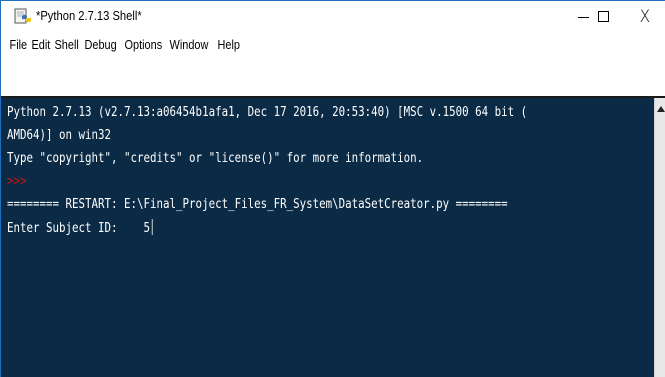 The width and height of the screenshot is (665, 377). I want to click on menu-options: Options, so click(143, 44).